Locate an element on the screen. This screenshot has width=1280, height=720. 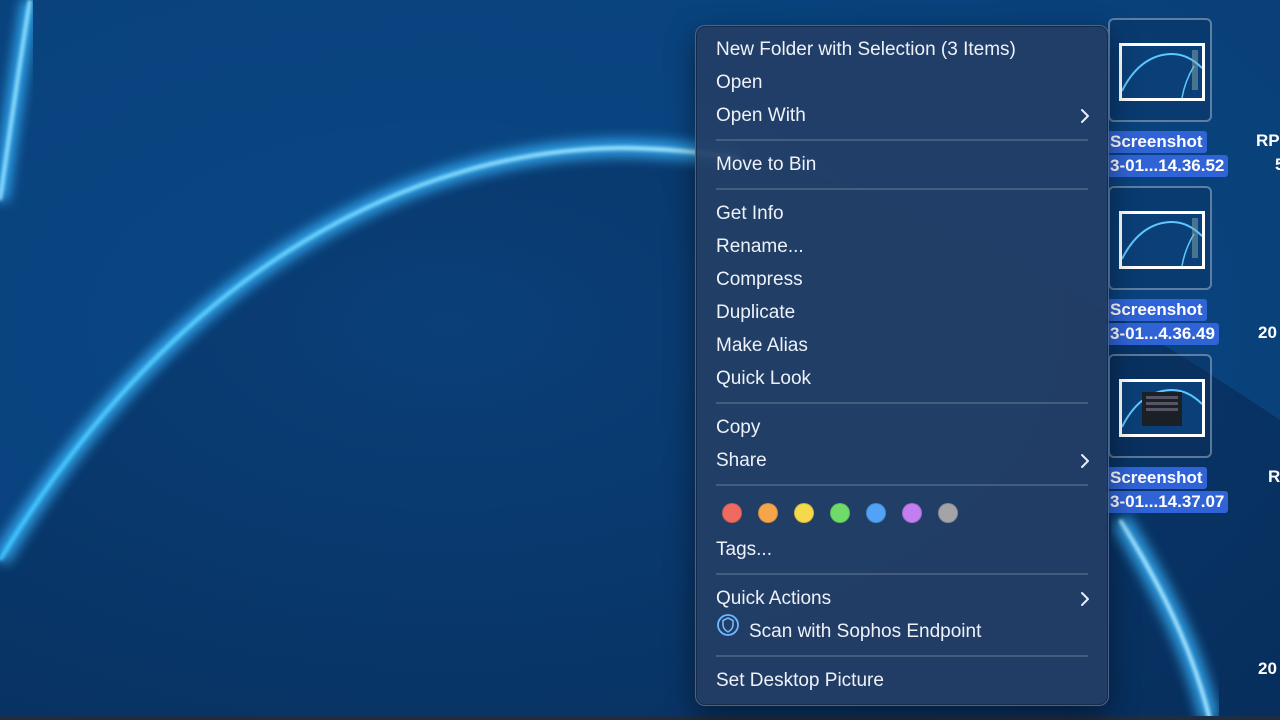
tag-purple-button is located at coordinates (912, 513).